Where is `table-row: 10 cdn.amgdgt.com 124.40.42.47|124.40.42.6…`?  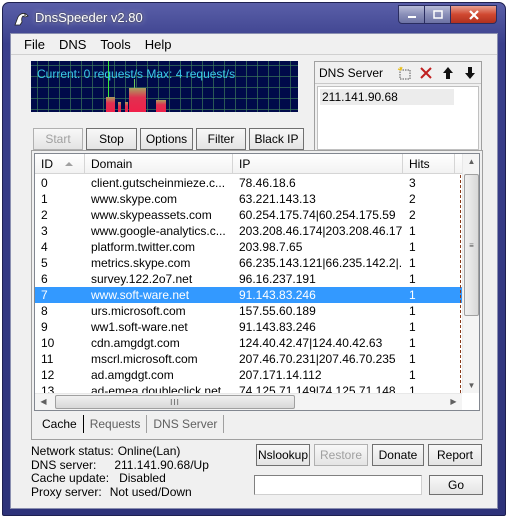
table-row: 10 cdn.amgdgt.com 124.40.42.47|124.40.42.6… is located at coordinates (249, 343).